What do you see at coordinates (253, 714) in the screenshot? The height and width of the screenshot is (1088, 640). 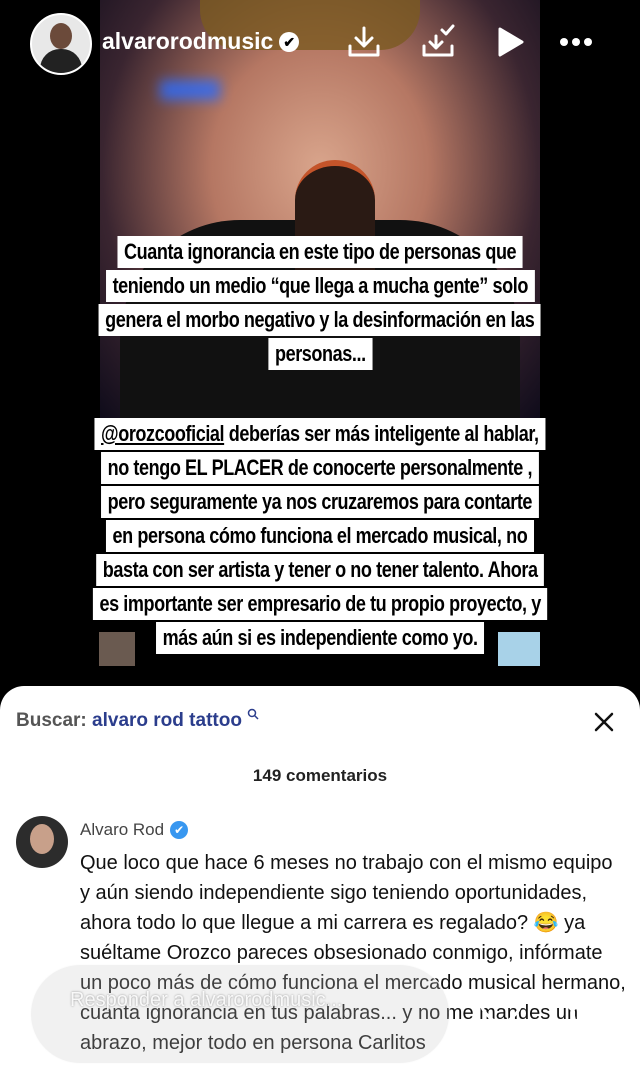 I see `search-icon` at bounding box center [253, 714].